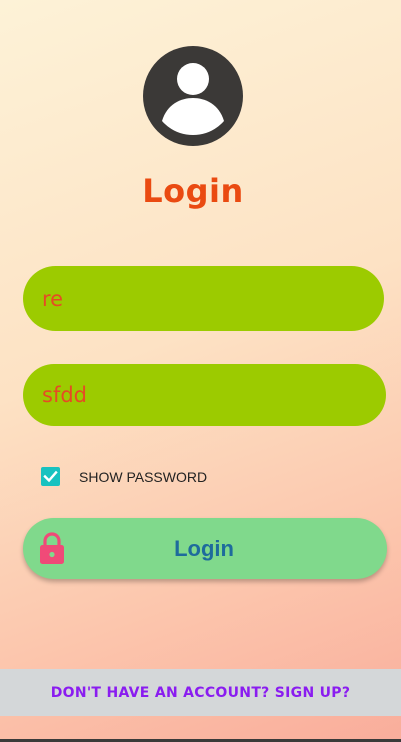 The width and height of the screenshot is (401, 742). I want to click on username-field, so click(203, 298).